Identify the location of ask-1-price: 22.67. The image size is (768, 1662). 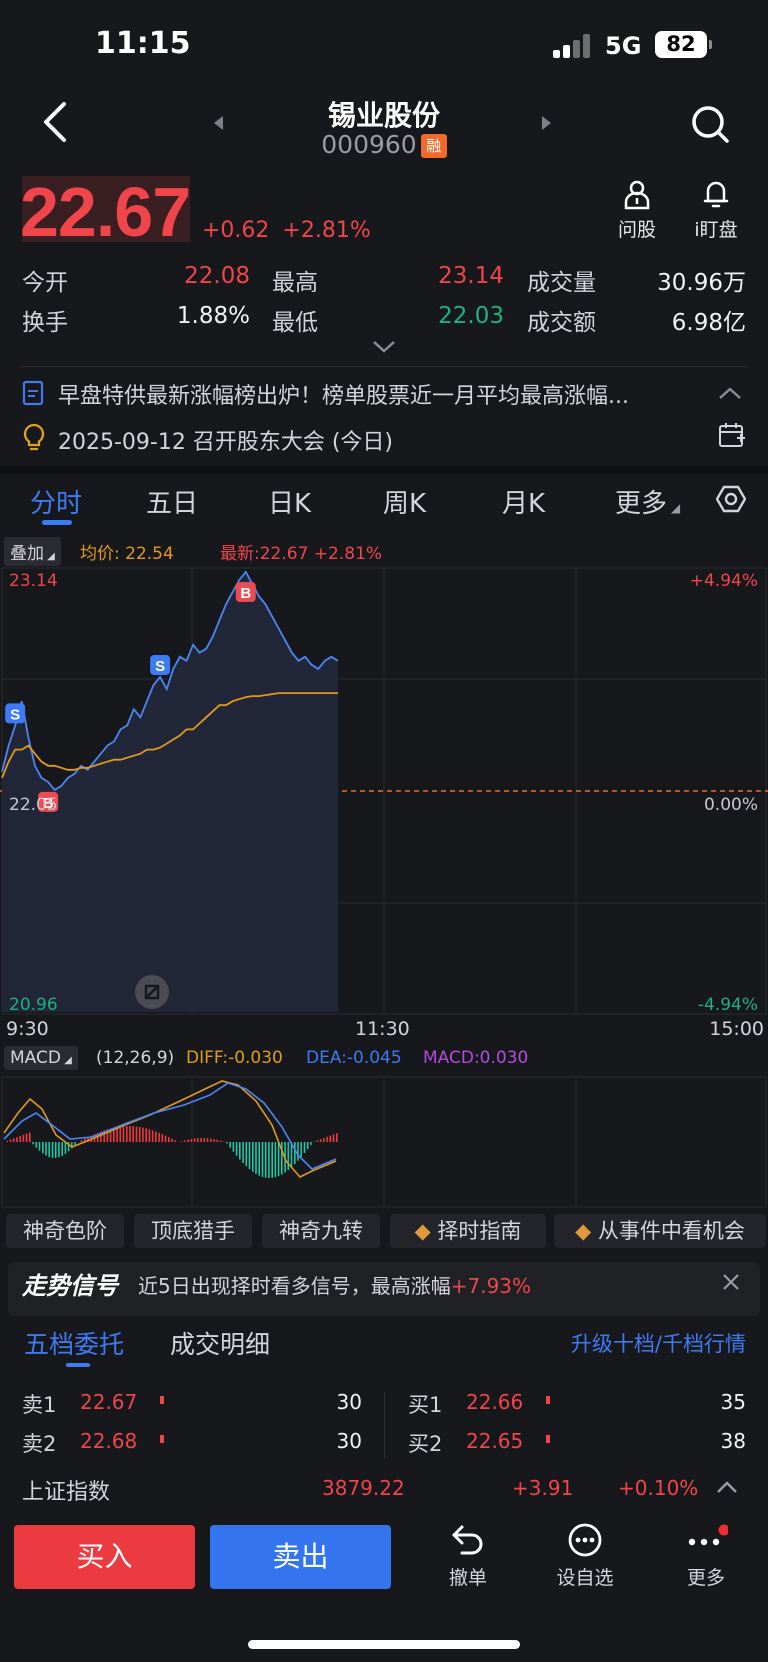
(108, 1402).